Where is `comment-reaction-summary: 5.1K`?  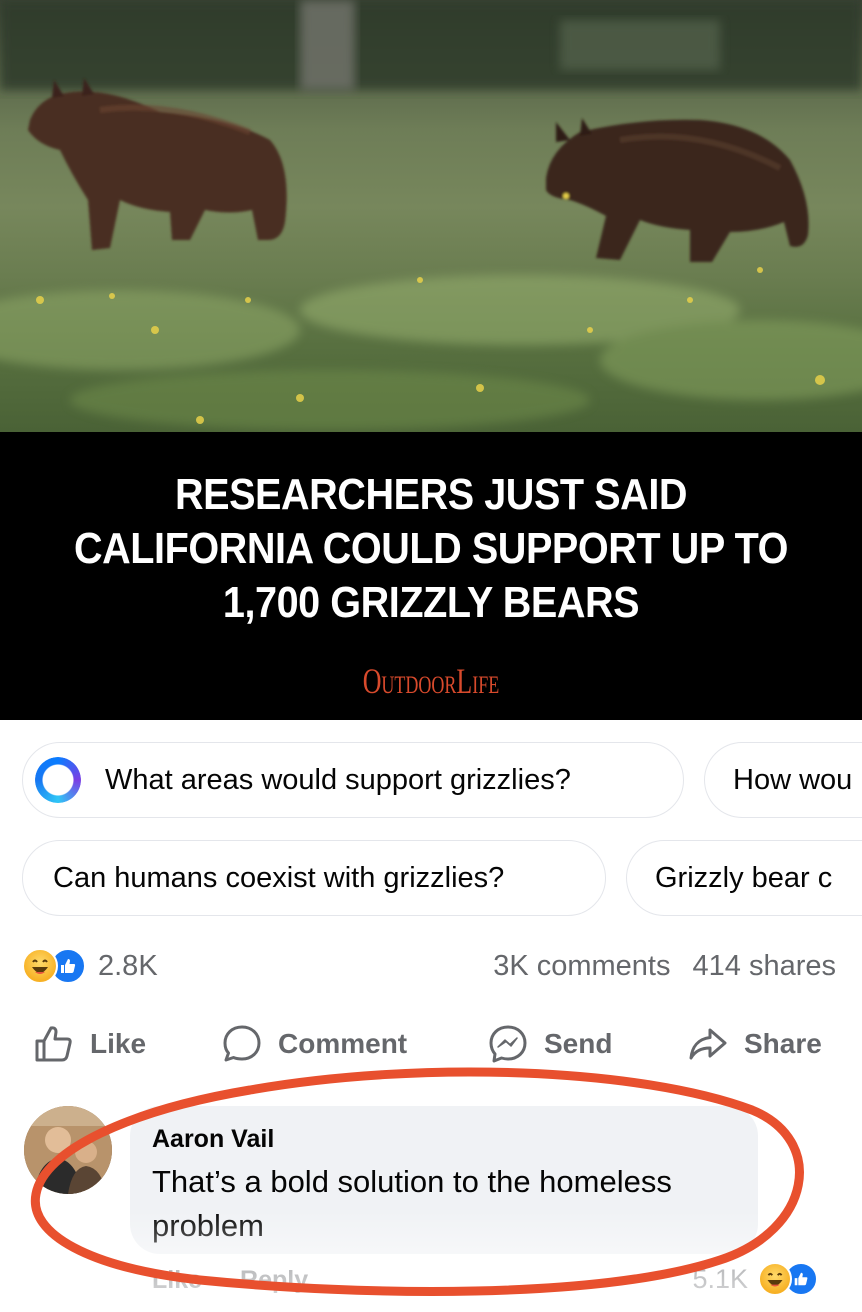 comment-reaction-summary: 5.1K is located at coordinates (755, 1279).